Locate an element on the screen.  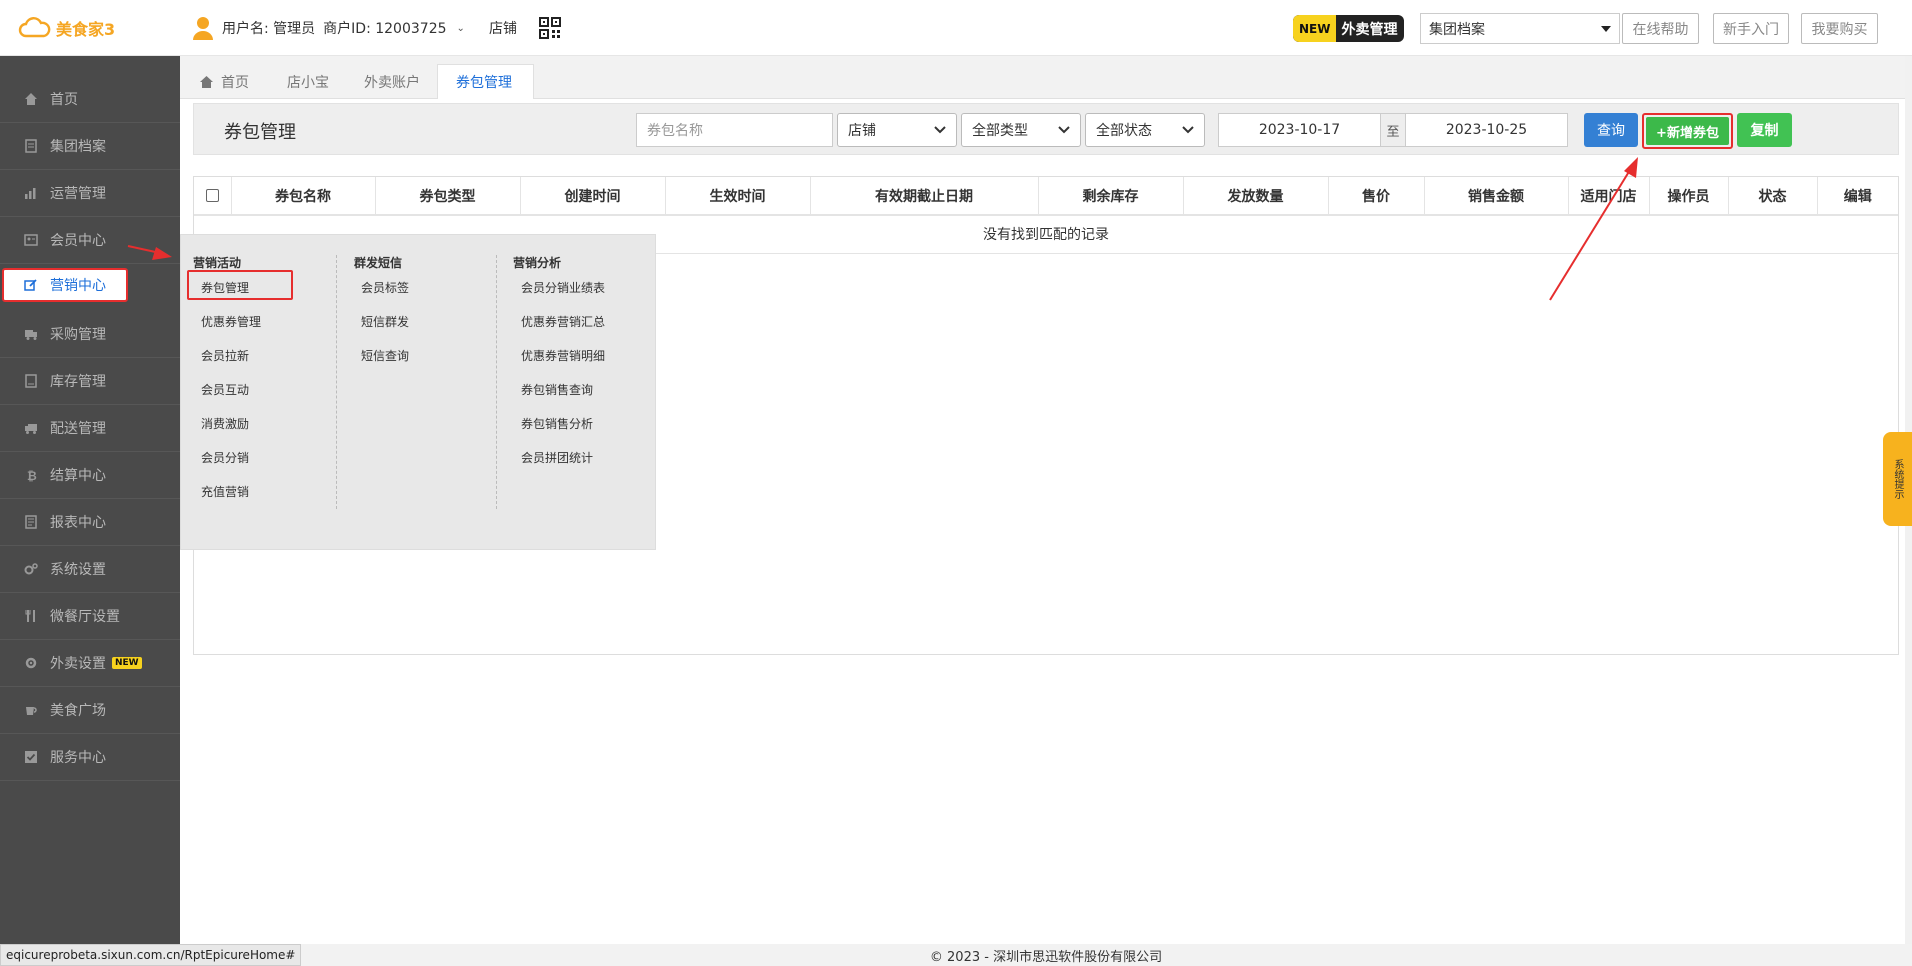
sidebar-item-micro-restaurant: 微餐厅设置 is located at coordinates (90, 616).